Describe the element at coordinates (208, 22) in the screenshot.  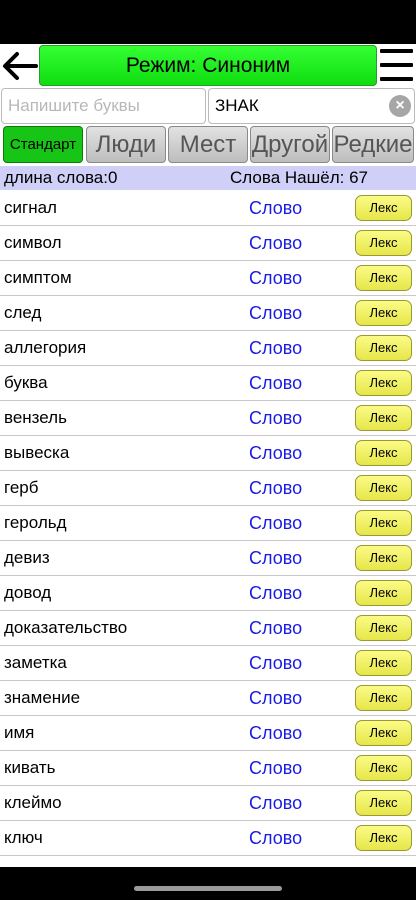
I see `status-bar` at that location.